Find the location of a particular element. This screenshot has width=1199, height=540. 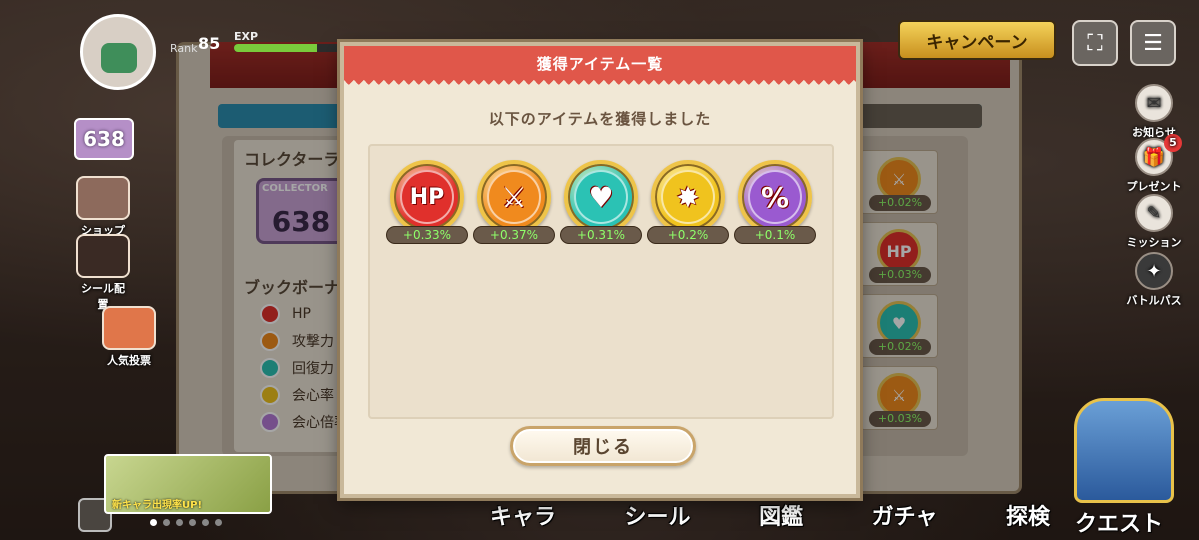

item-bonus-value: +0.37% is located at coordinates (514, 235).